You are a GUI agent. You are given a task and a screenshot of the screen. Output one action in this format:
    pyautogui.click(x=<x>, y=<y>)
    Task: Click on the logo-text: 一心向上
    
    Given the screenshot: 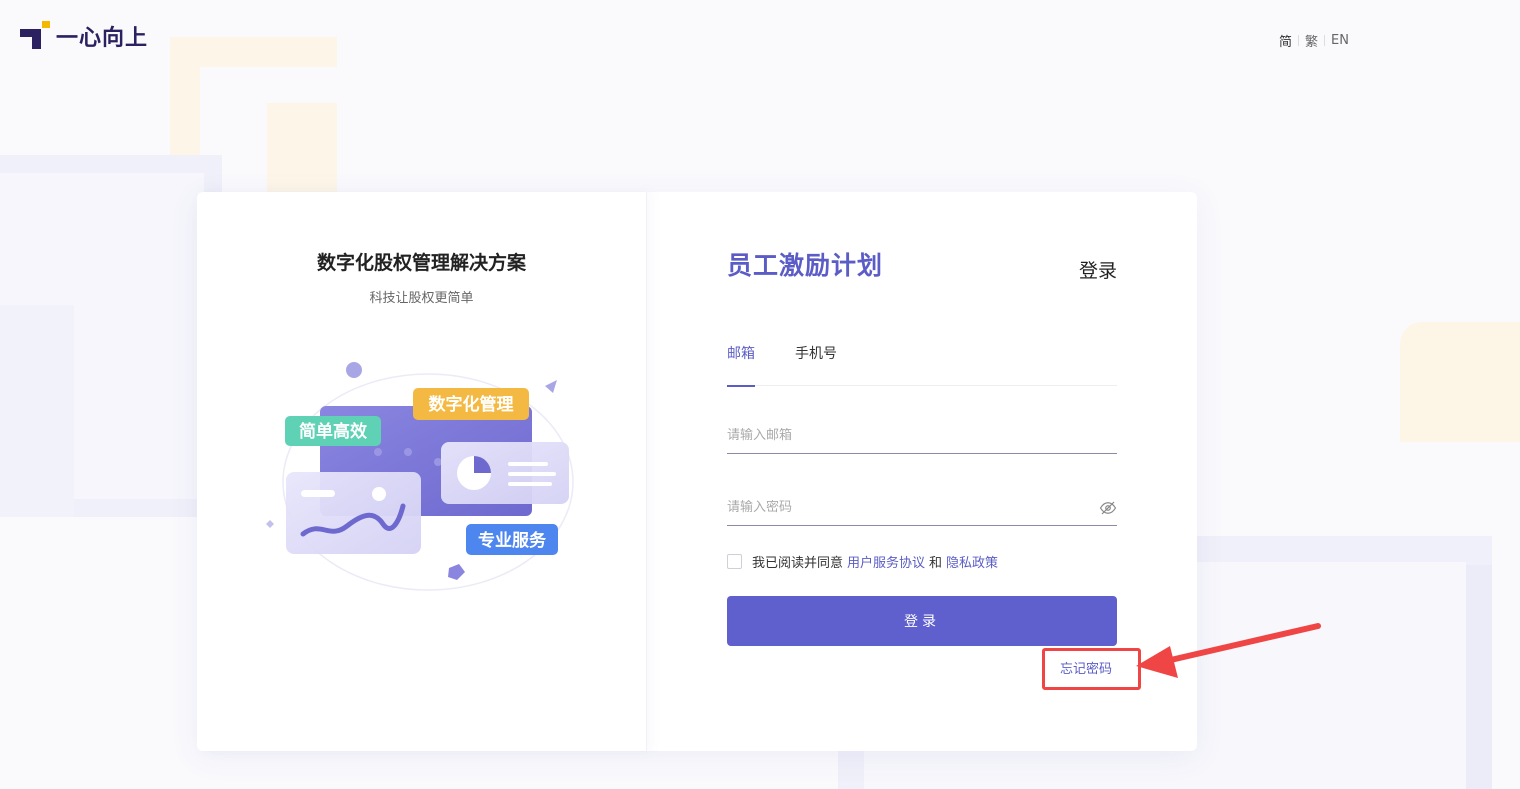 What is the action you would take?
    pyautogui.click(x=102, y=38)
    